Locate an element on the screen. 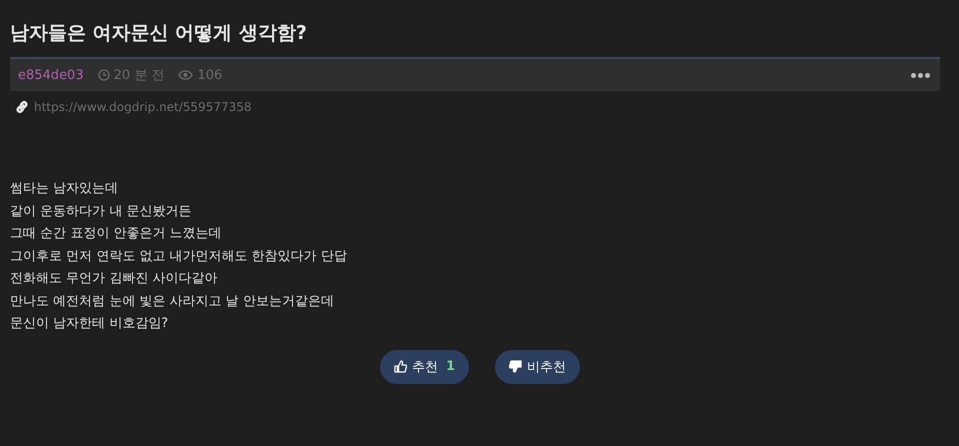  post-title: 남자들은 여자문신 어떻게 생각함? is located at coordinates (159, 33).